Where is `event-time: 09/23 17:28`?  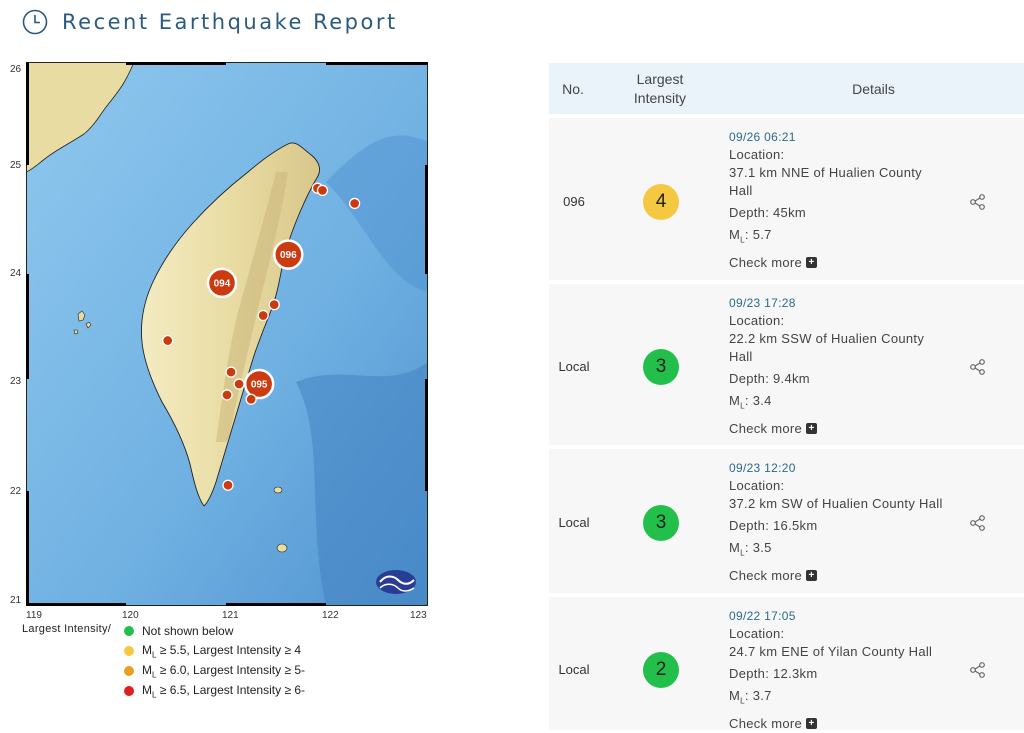 event-time: 09/23 17:28 is located at coordinates (762, 303).